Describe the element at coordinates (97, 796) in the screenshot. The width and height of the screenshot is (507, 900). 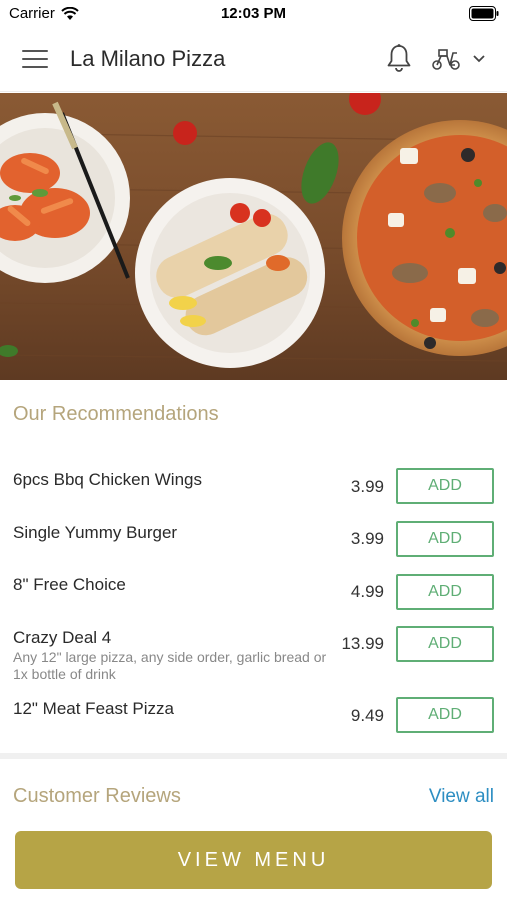
I see `reviews-title: Customer Reviews` at that location.